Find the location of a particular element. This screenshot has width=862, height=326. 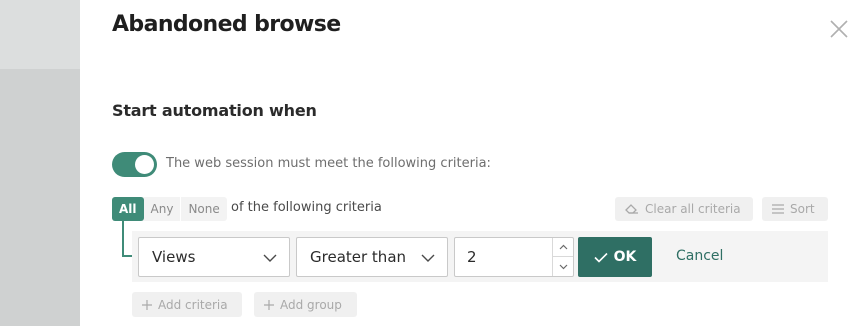

match-none-button: None is located at coordinates (203, 209).